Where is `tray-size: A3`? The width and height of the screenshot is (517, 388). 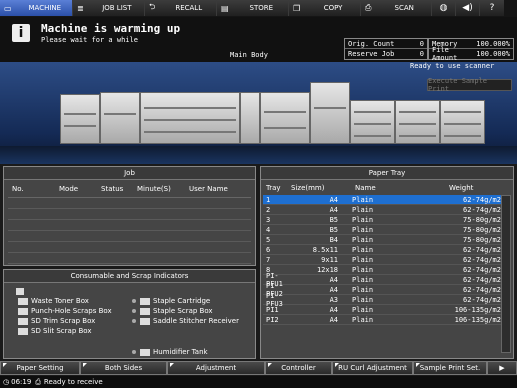
tray-size: A3 is located at coordinates (334, 299).